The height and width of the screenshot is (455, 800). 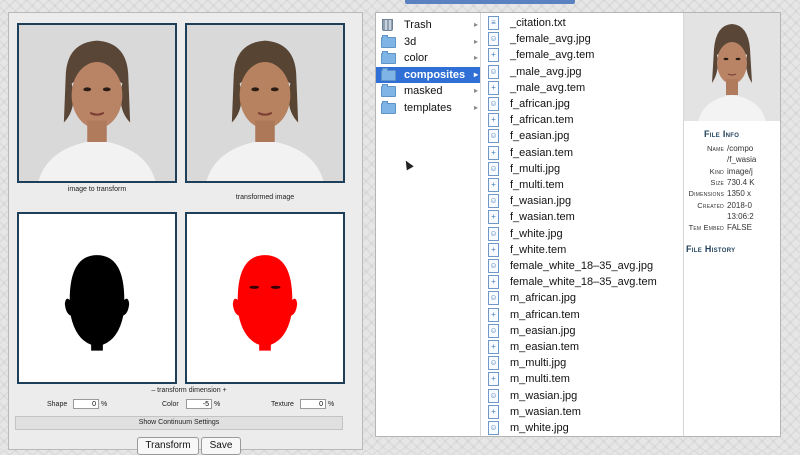 What do you see at coordinates (583, 23) in the screenshot?
I see `file-item: ≡ _citation.txt` at bounding box center [583, 23].